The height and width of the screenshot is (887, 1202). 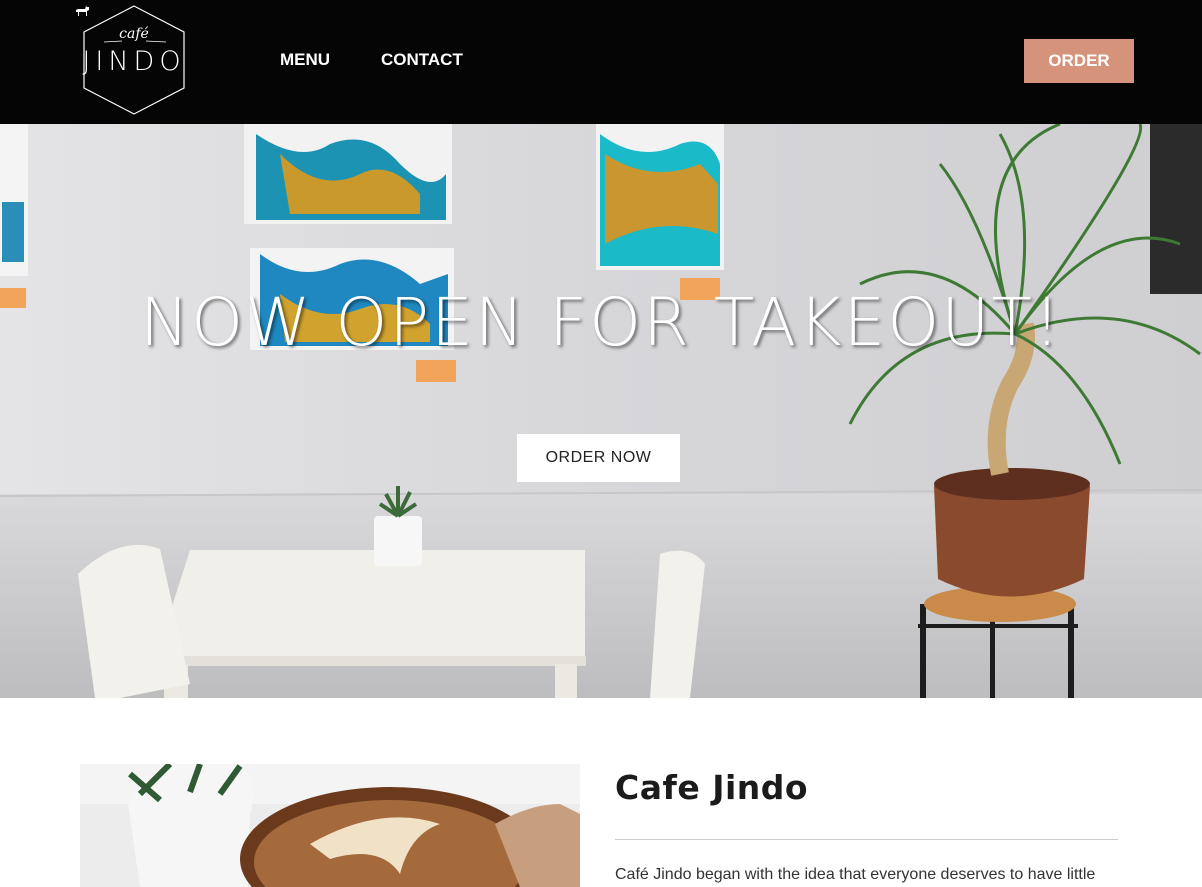 I want to click on about-divider, so click(x=866, y=839).